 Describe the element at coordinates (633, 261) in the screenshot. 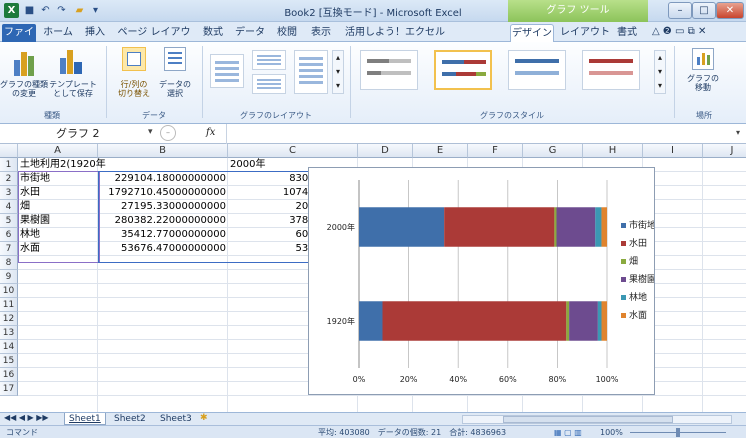

I see `legend-label: 畑` at that location.